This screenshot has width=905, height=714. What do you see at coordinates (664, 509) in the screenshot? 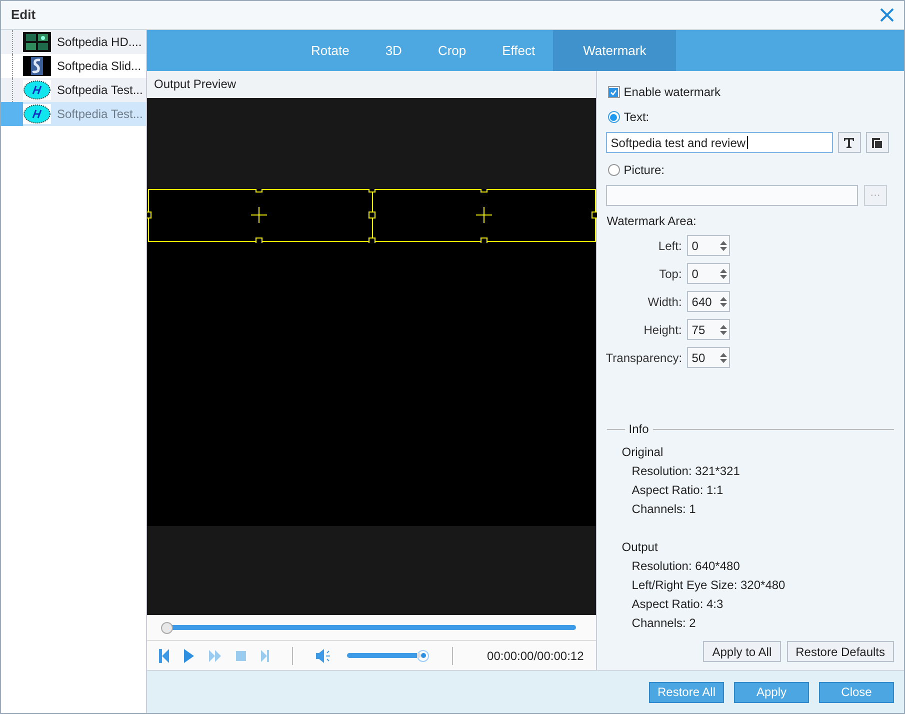
I see `info-text: Channels: 1` at bounding box center [664, 509].